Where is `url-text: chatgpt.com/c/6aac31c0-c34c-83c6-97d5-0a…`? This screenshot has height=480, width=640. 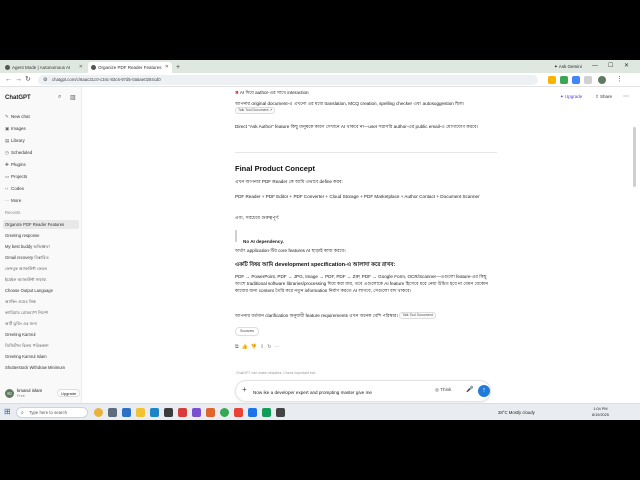 url-text: chatgpt.com/c/6aac31c0-c34c-83c6-97d5-0a… is located at coordinates (106, 79).